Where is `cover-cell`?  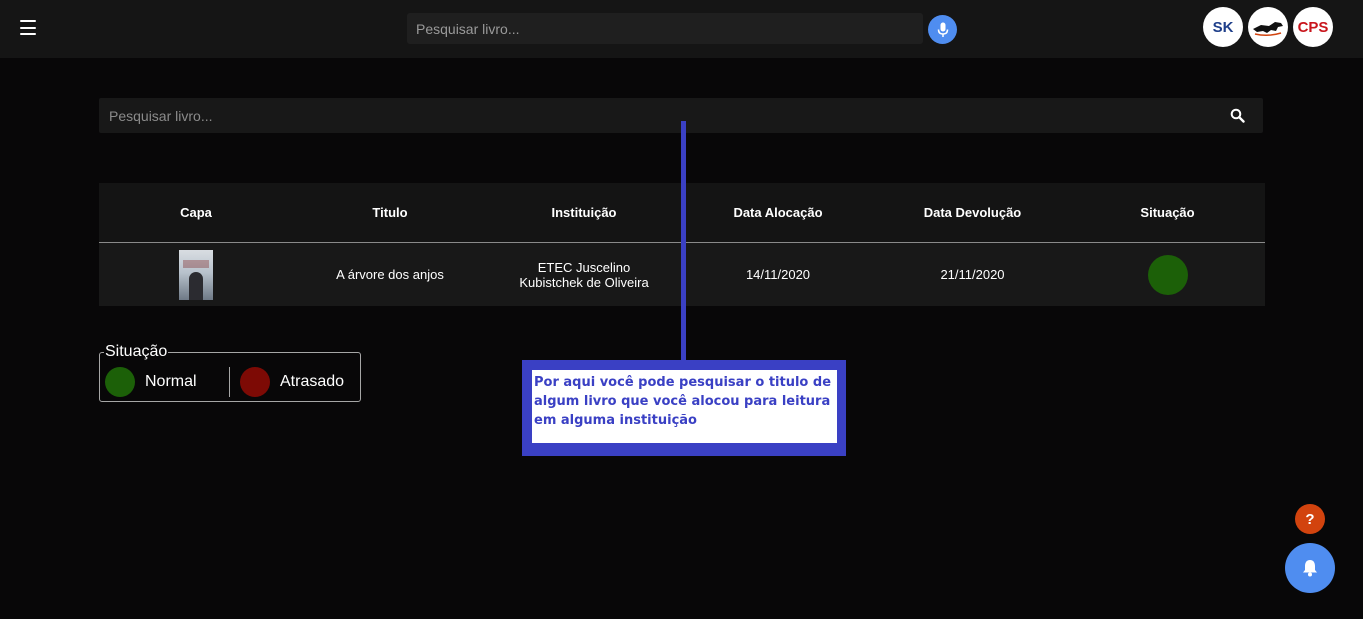 cover-cell is located at coordinates (196, 274).